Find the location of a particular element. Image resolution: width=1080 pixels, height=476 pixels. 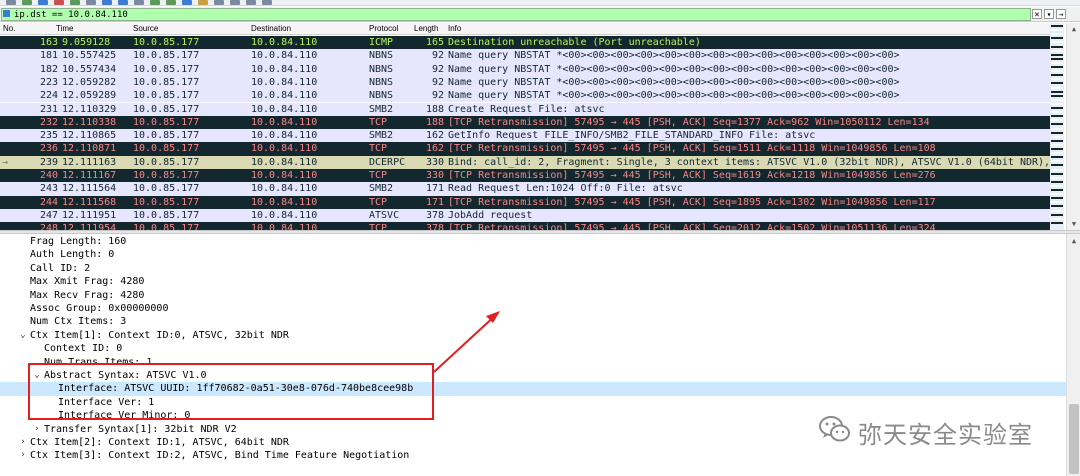

packet-list-scrollbar: ▲ ▼ is located at coordinates (1073, 126).